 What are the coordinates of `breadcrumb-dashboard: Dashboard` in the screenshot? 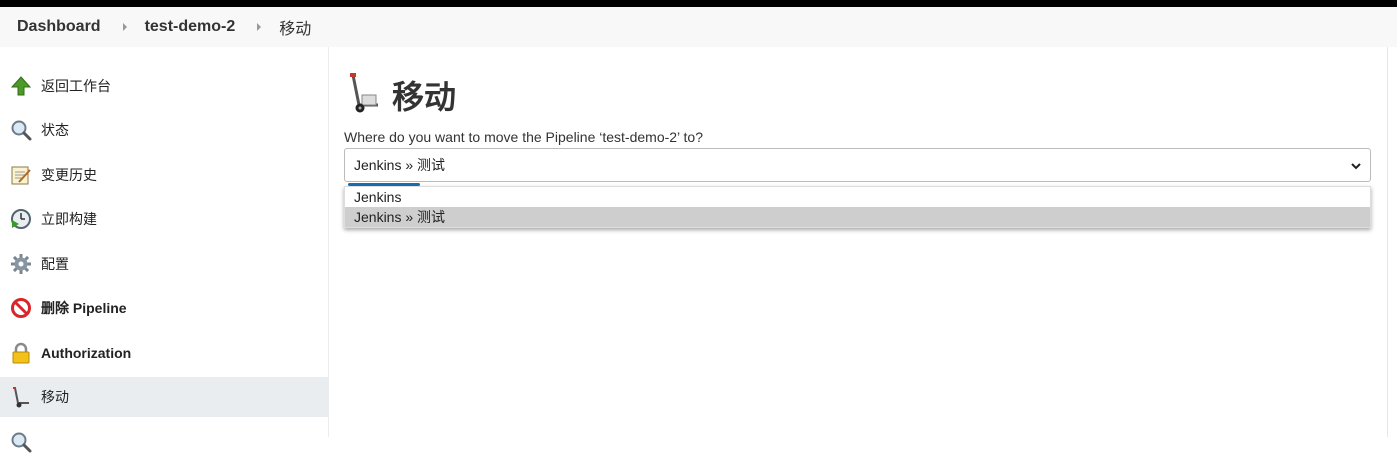 It's located at (59, 27).